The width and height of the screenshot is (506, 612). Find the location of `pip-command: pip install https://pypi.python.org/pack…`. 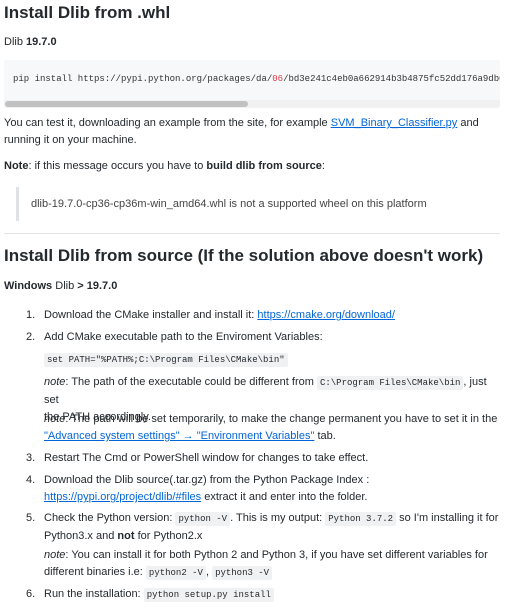

pip-command: pip install https://pypi.python.org/pack… is located at coordinates (256, 79).